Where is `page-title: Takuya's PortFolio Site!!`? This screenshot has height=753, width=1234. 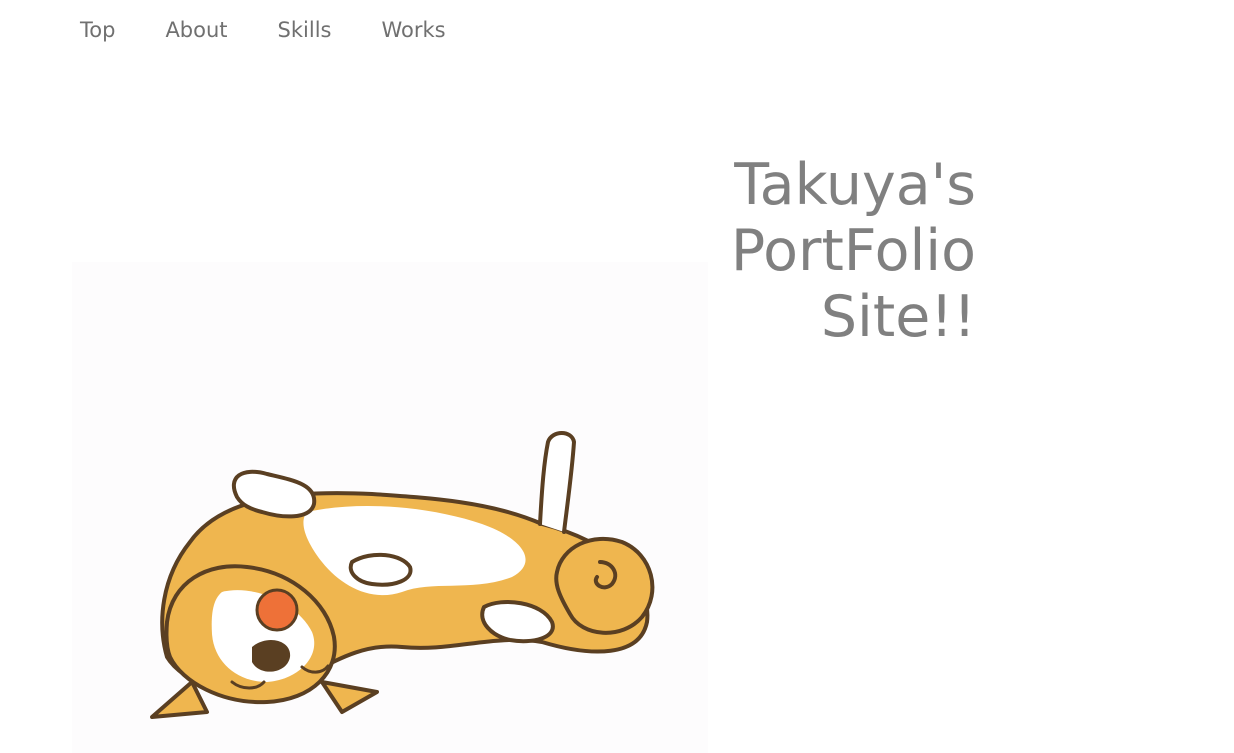
page-title: Takuya's PortFolio Site!! is located at coordinates (853, 251).